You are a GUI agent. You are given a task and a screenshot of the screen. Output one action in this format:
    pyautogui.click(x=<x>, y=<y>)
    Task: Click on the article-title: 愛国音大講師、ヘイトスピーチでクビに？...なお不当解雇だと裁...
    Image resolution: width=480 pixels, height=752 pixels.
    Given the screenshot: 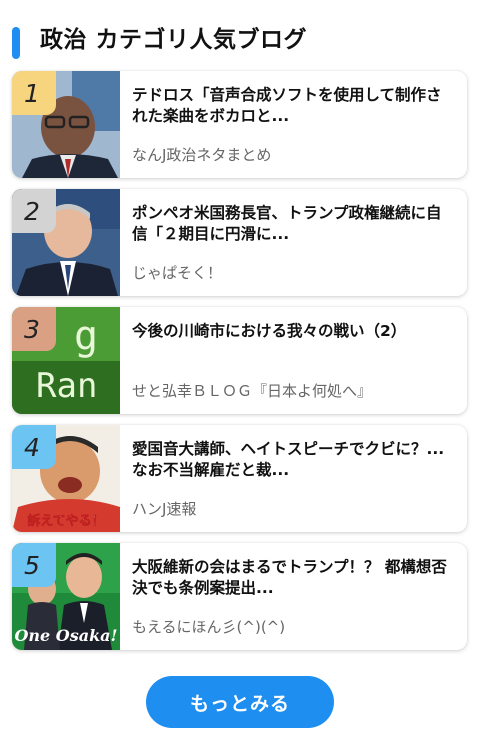 What is the action you would take?
    pyautogui.click(x=293, y=460)
    